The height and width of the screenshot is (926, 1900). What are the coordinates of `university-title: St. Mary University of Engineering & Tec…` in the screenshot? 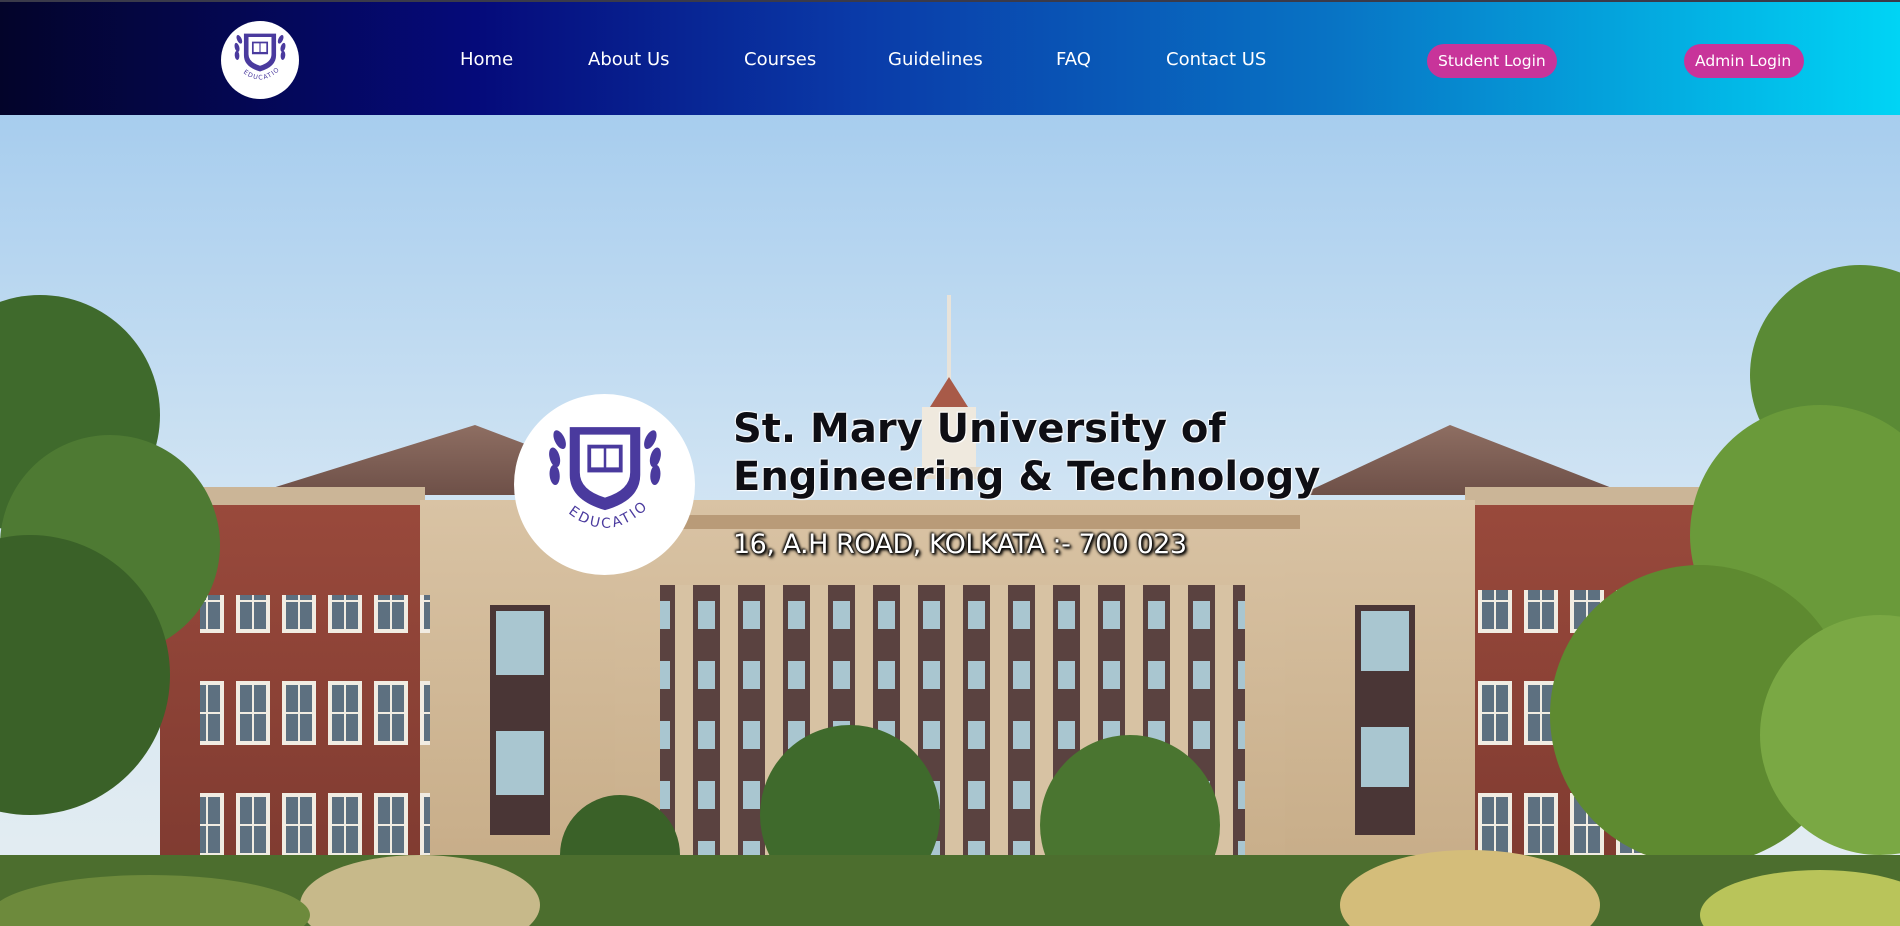 It's located at (1027, 453).